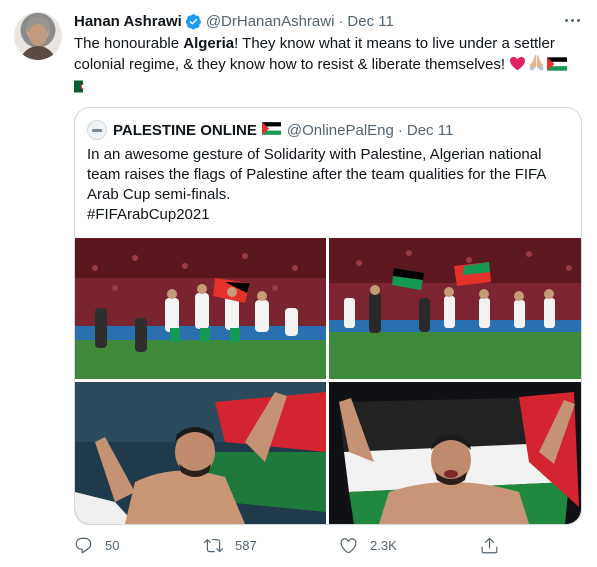 The width and height of the screenshot is (597, 567). I want to click on retweet-icon, so click(213, 545).